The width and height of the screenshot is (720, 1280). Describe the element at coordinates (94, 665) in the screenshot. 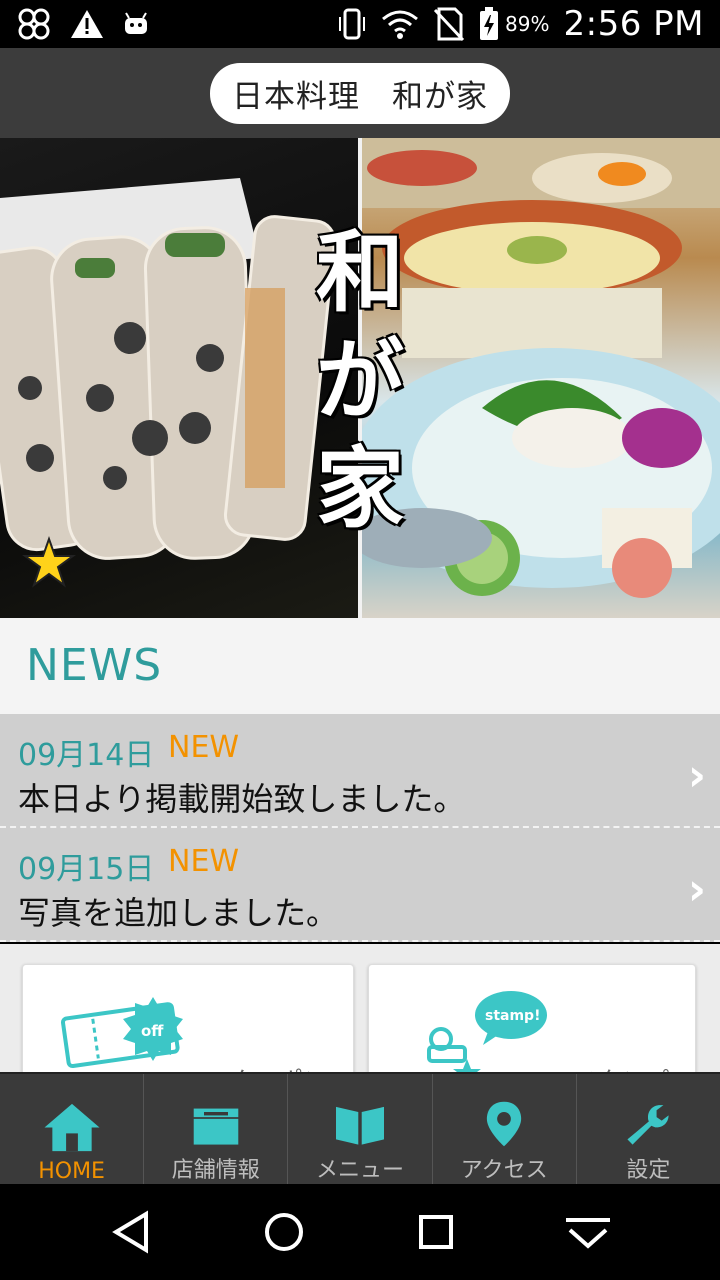

I see `news-heading: NEWS` at that location.